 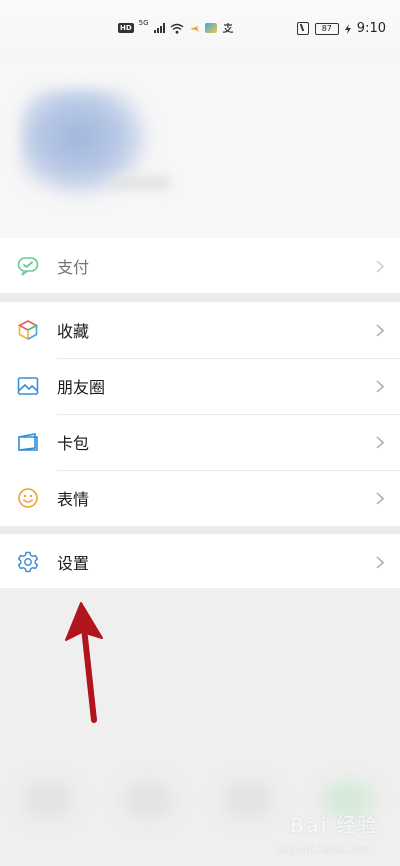 What do you see at coordinates (126, 28) in the screenshot?
I see `hd-icon: HD` at bounding box center [126, 28].